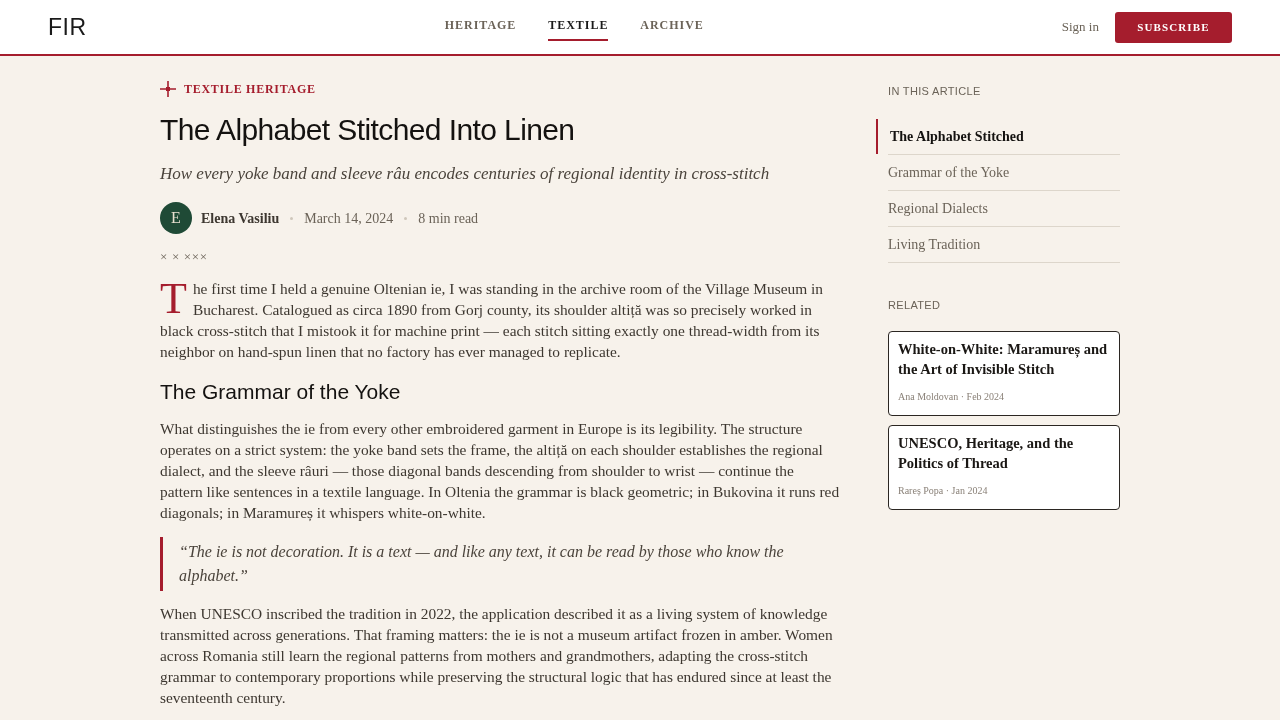 Image resolution: width=1280 pixels, height=720 pixels. I want to click on toc-link: Regional Dialects, so click(1004, 208).